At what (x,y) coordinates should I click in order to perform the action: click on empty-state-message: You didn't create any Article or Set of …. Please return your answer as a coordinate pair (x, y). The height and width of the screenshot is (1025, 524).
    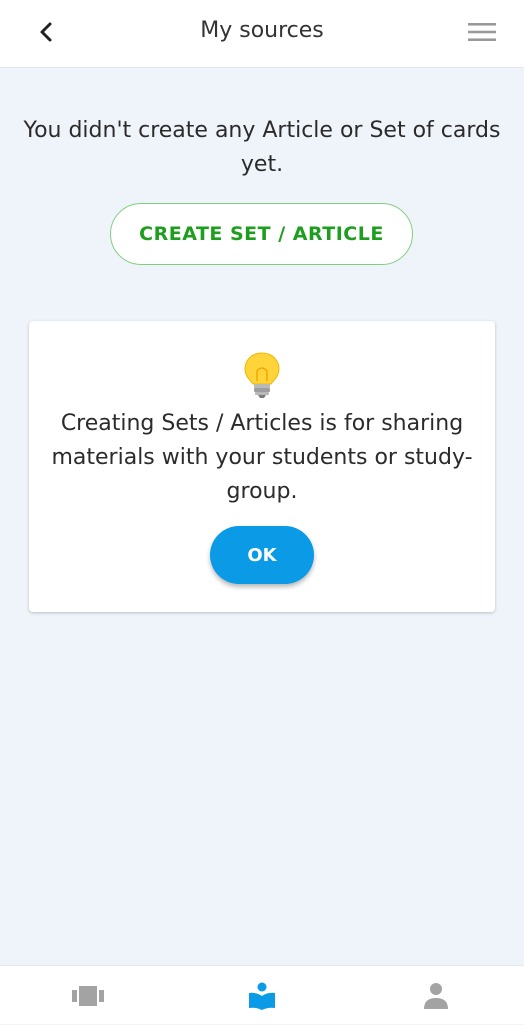
    Looking at the image, I should click on (262, 147).